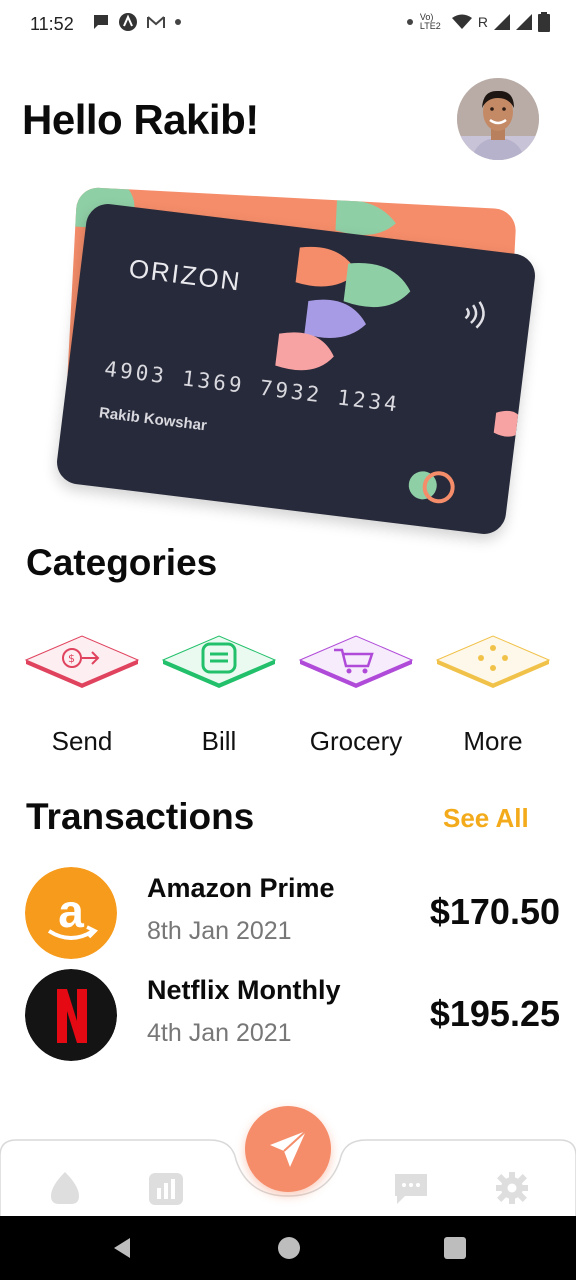 This screenshot has width=576, height=1280. Describe the element at coordinates (461, 21) in the screenshot. I see `wifi-icon` at that location.